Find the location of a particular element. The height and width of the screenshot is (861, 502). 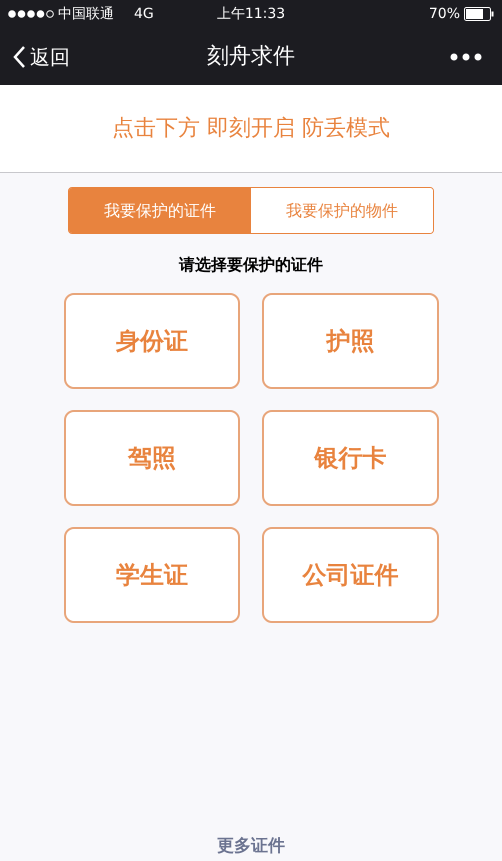

clock-time: 上午11:33 is located at coordinates (251, 14).